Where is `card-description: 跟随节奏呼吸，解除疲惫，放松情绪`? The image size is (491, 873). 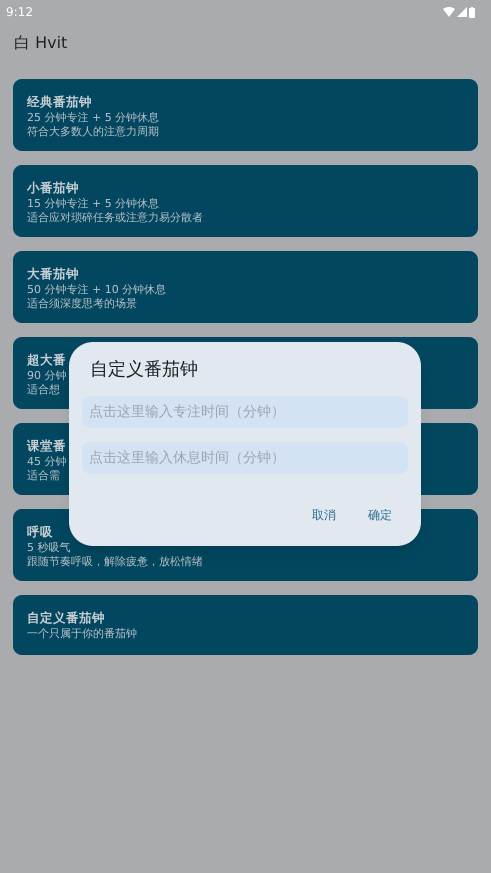
card-description: 跟随节奏呼吸，解除疲惫，放松情绪 is located at coordinates (115, 562).